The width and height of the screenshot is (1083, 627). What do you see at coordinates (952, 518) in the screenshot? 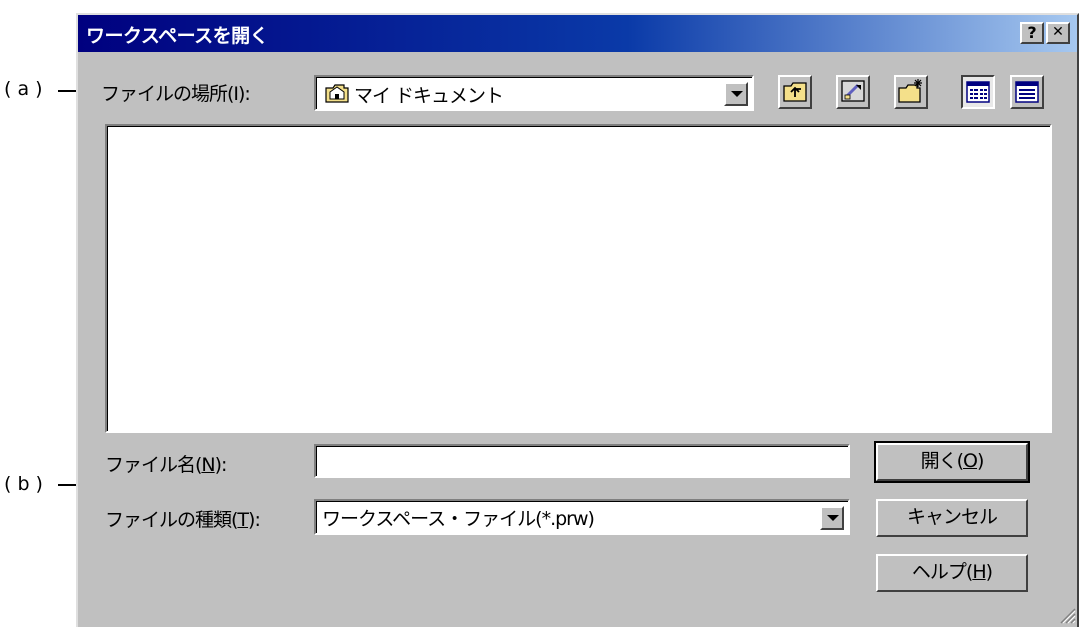
I see `cancel-button: キャンセル` at bounding box center [952, 518].